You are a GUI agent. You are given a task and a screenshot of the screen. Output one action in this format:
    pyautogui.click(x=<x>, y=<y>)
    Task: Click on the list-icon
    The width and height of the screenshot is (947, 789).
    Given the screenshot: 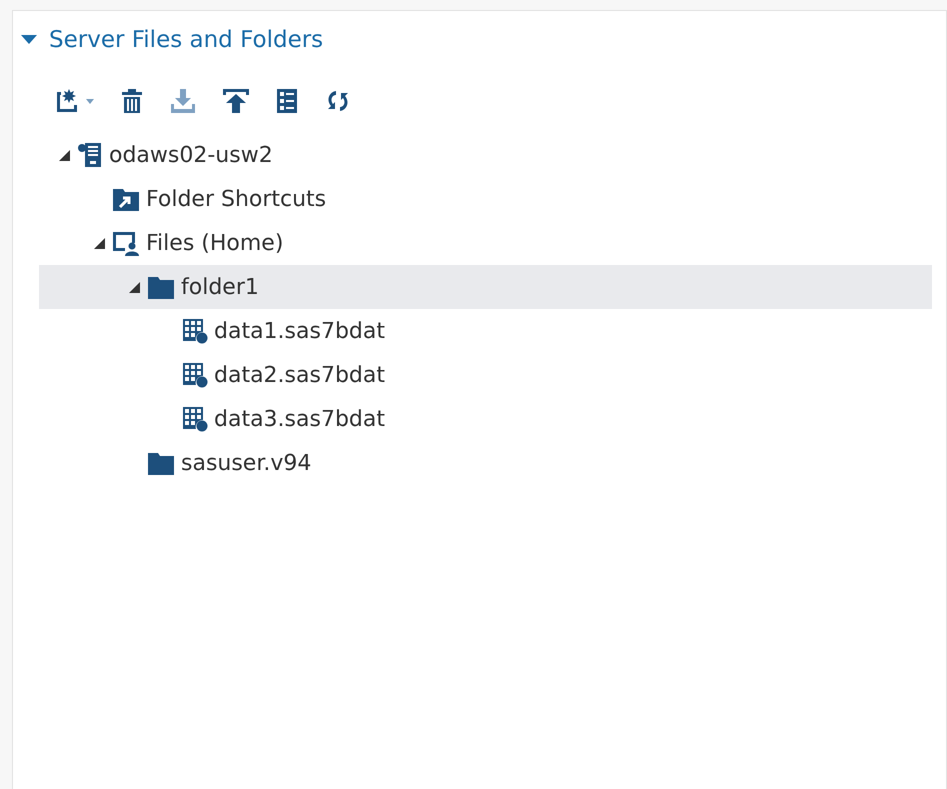 What is the action you would take?
    pyautogui.click(x=287, y=101)
    